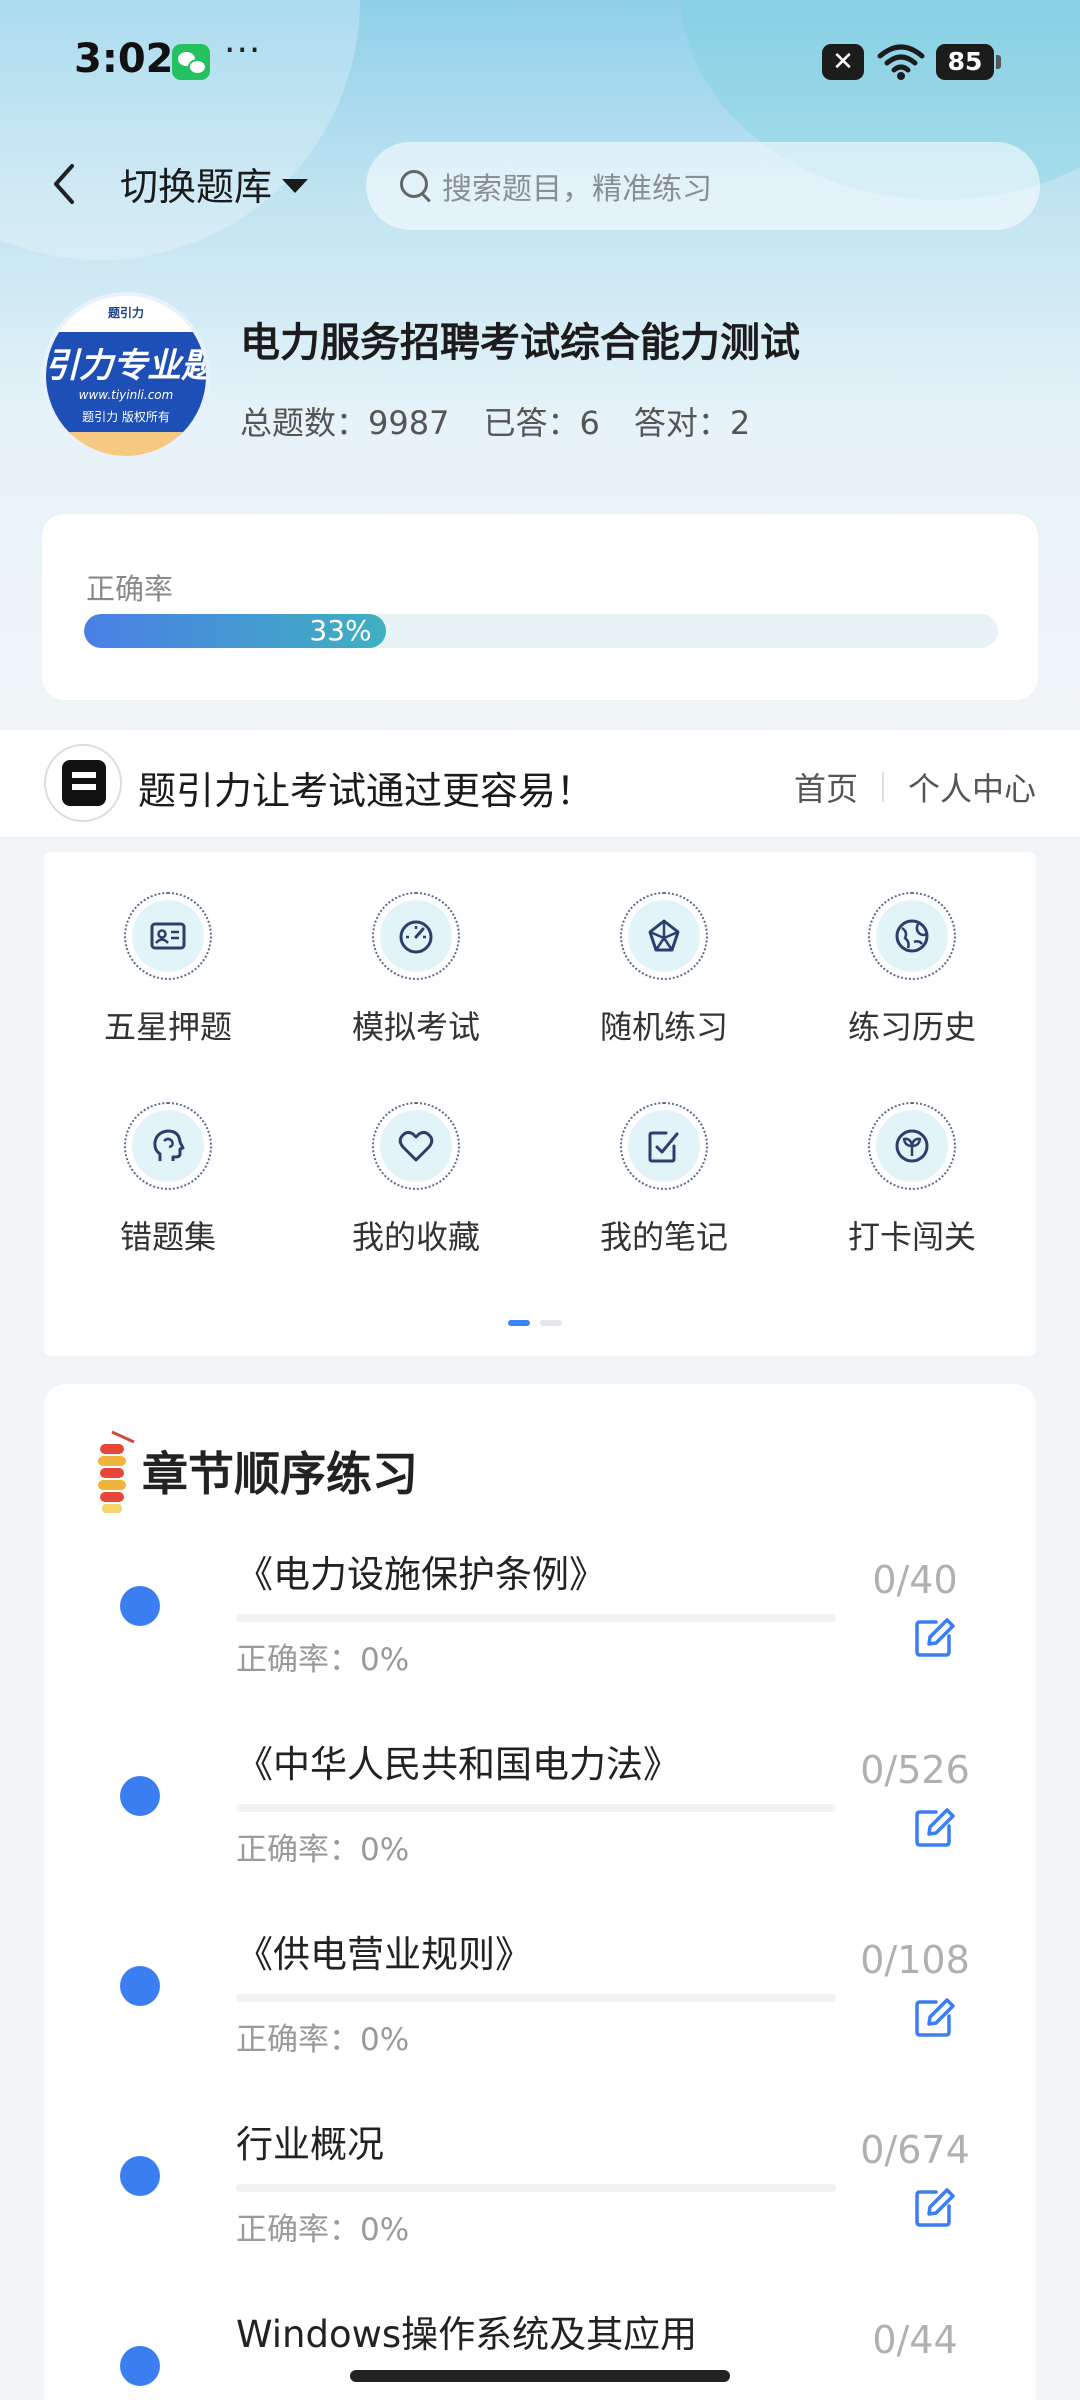 This screenshot has height=2400, width=1080. Describe the element at coordinates (126, 395) in the screenshot. I see `logo-url: www.tiyinli.com` at that location.